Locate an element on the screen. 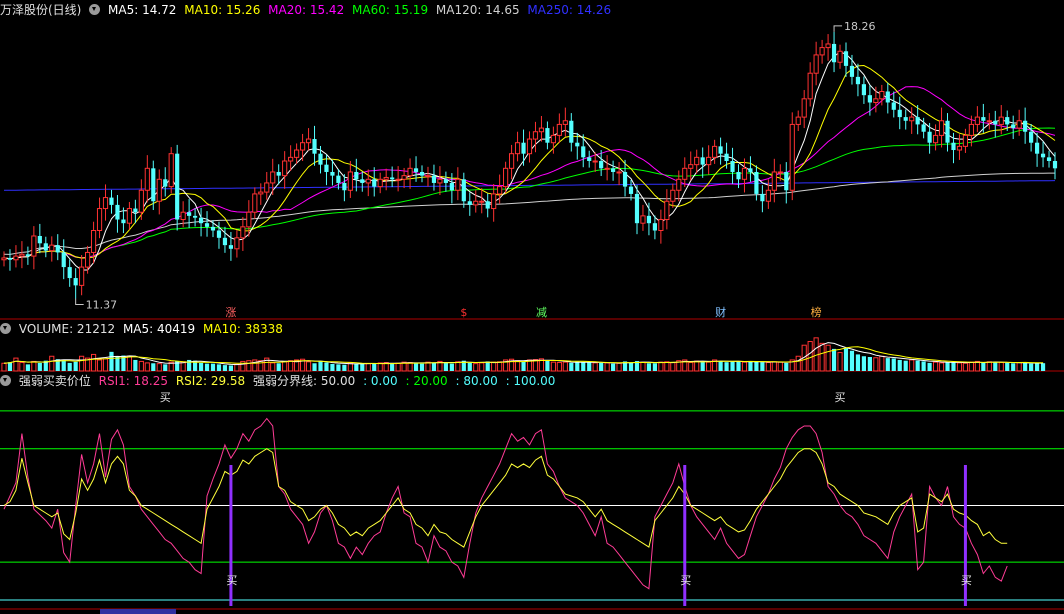 Image resolution: width=1064 pixels, height=614 pixels. event-marker: 财 is located at coordinates (720, 312).